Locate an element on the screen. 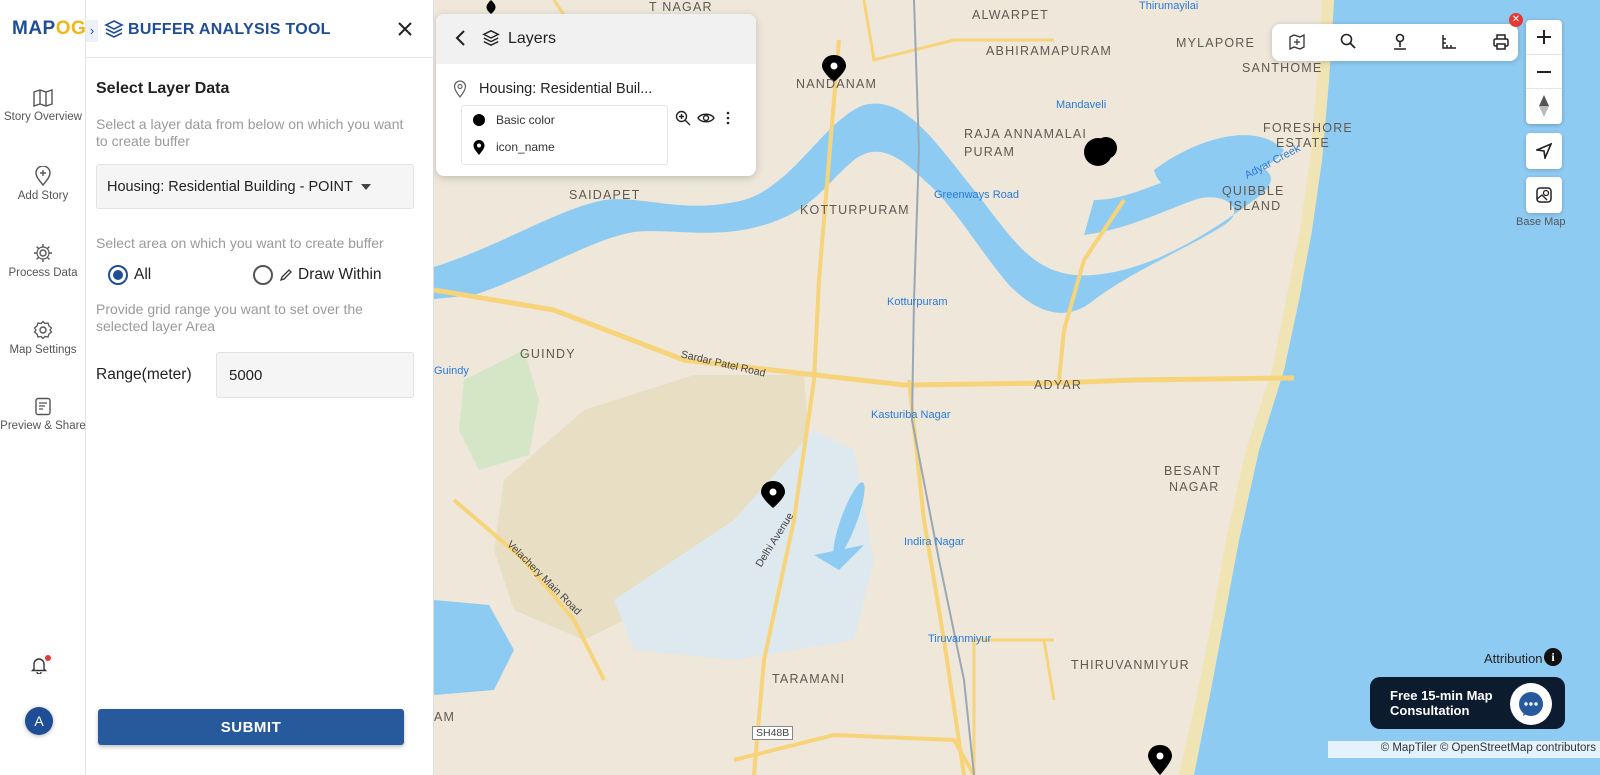 Image resolution: width=1600 pixels, height=775 pixels. layers-panel-title: Layers is located at coordinates (532, 38).